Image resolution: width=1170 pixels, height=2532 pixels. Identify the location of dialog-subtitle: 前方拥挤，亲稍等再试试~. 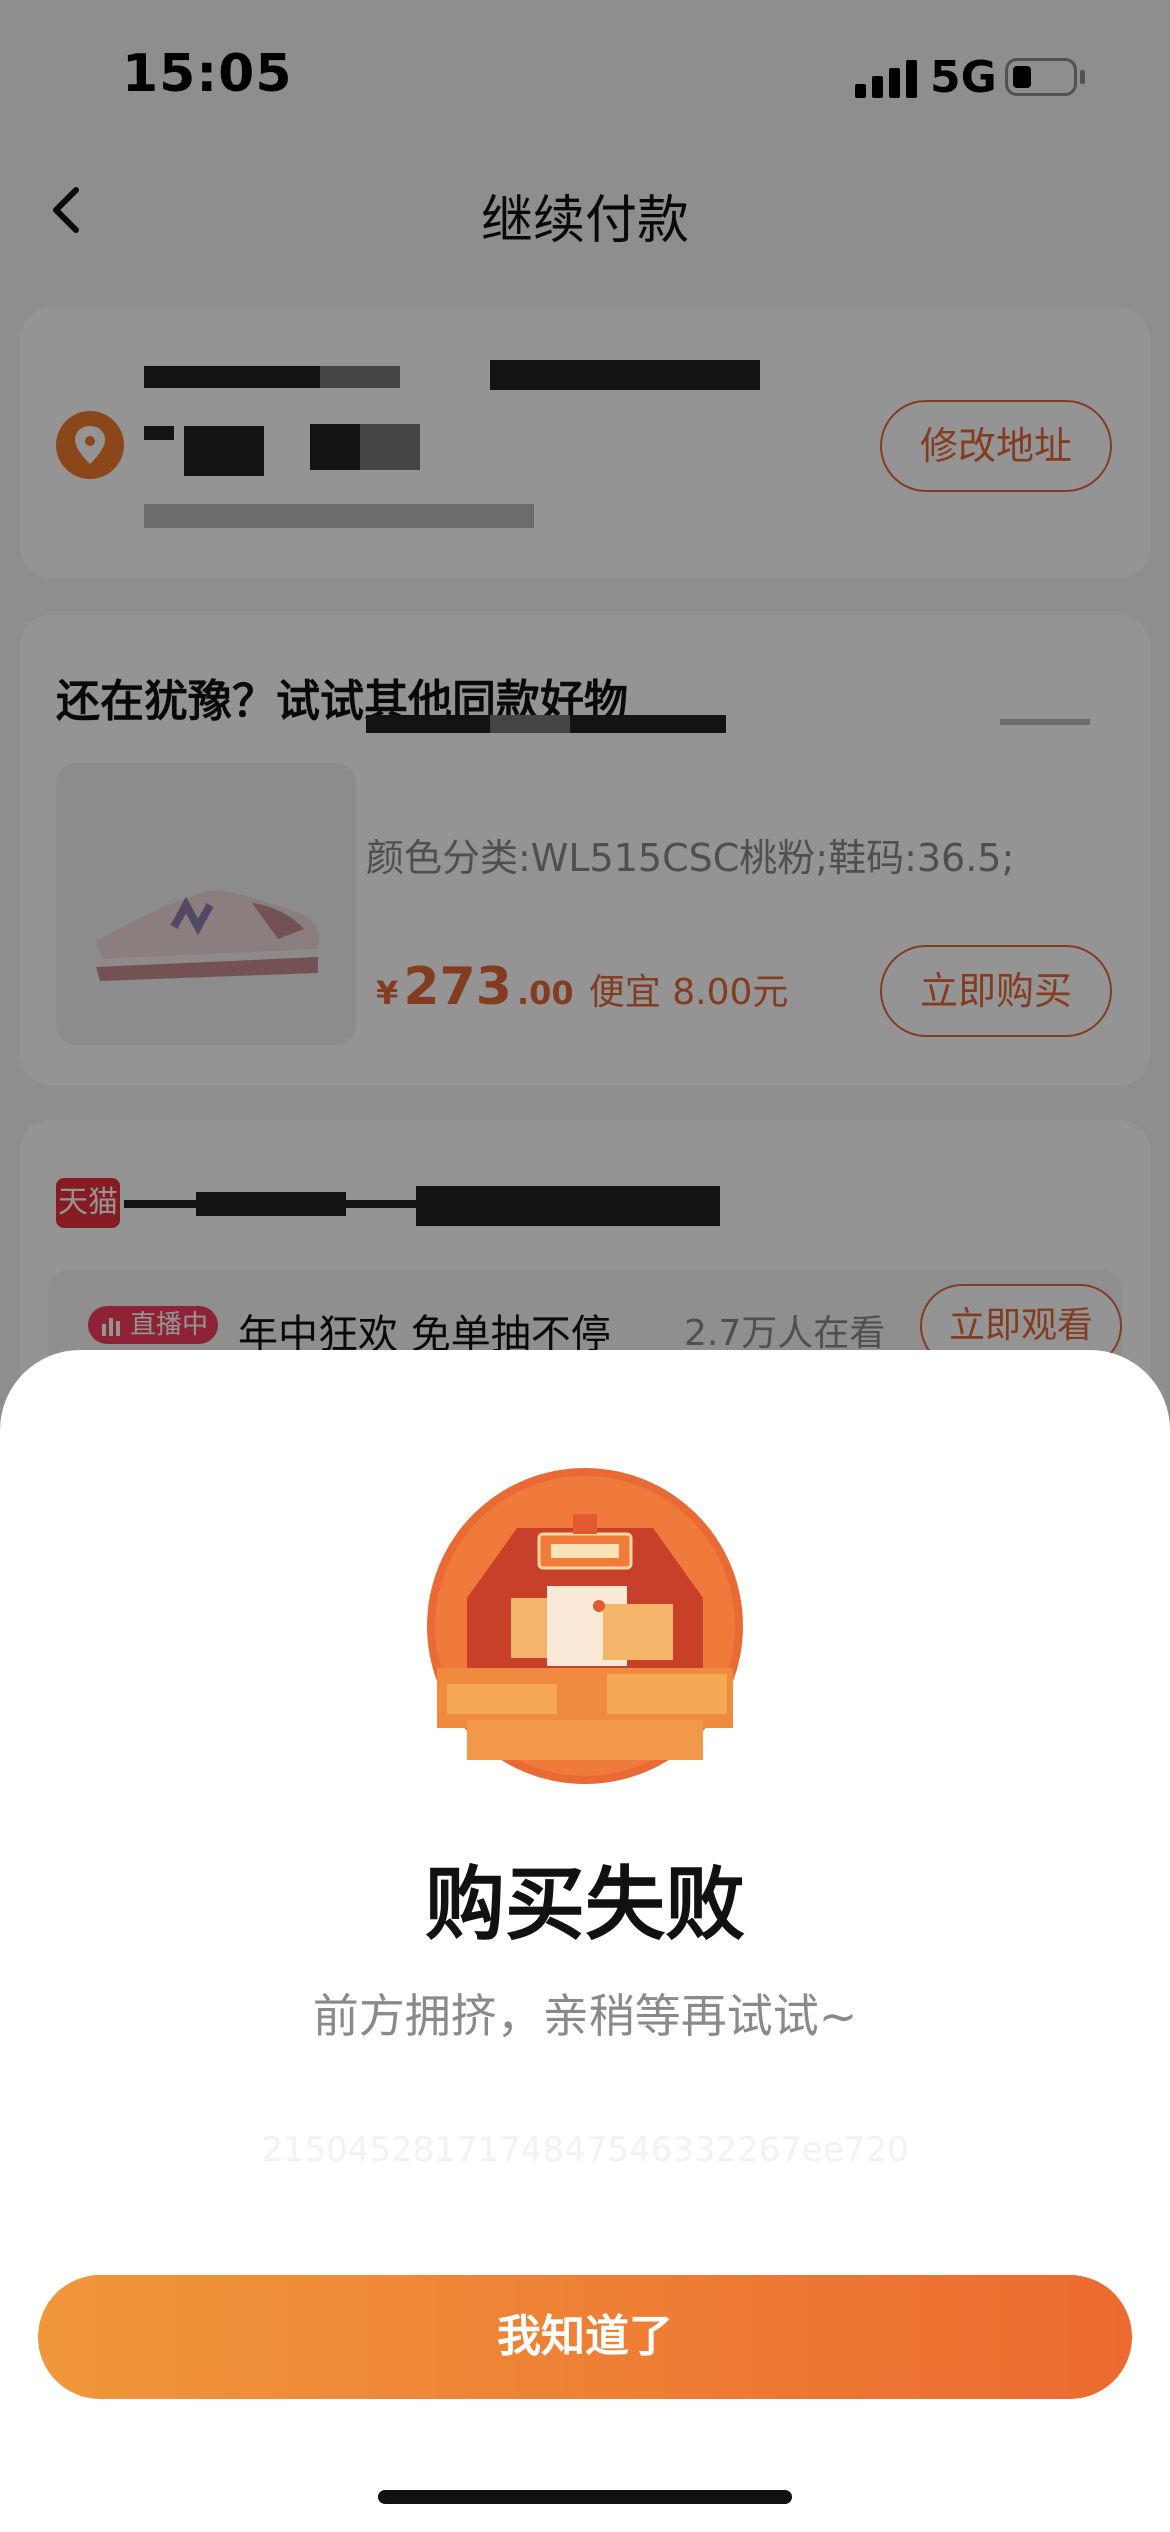
(585, 2016).